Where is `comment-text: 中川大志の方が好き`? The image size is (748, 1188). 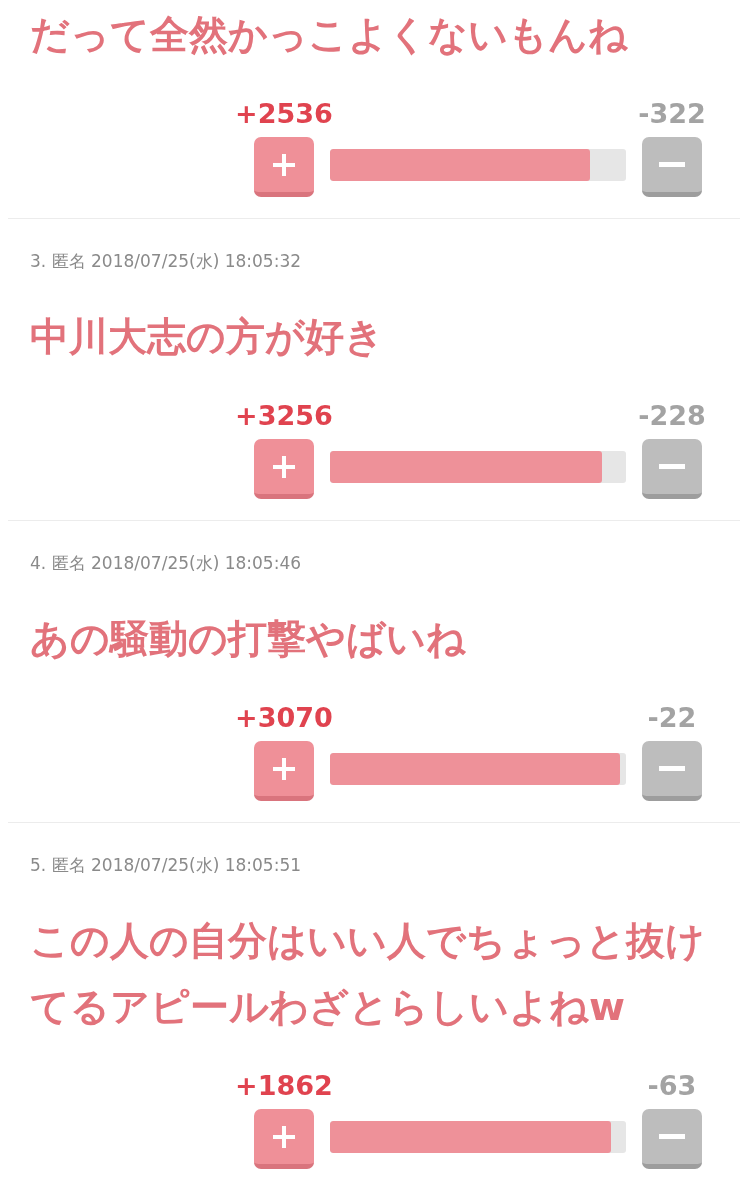 comment-text: 中川大志の方が好き is located at coordinates (207, 337).